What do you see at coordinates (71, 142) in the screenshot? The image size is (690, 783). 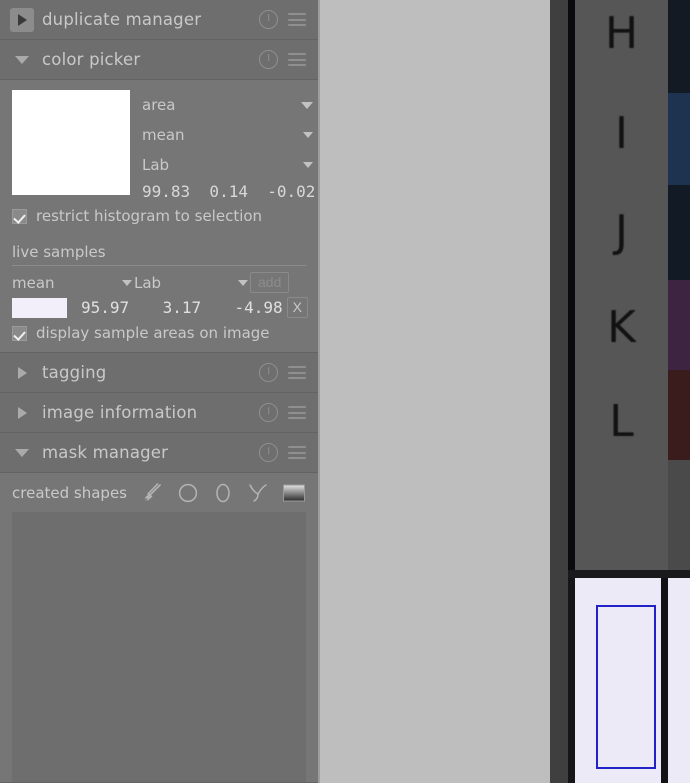 I see `picked-color-swatch` at bounding box center [71, 142].